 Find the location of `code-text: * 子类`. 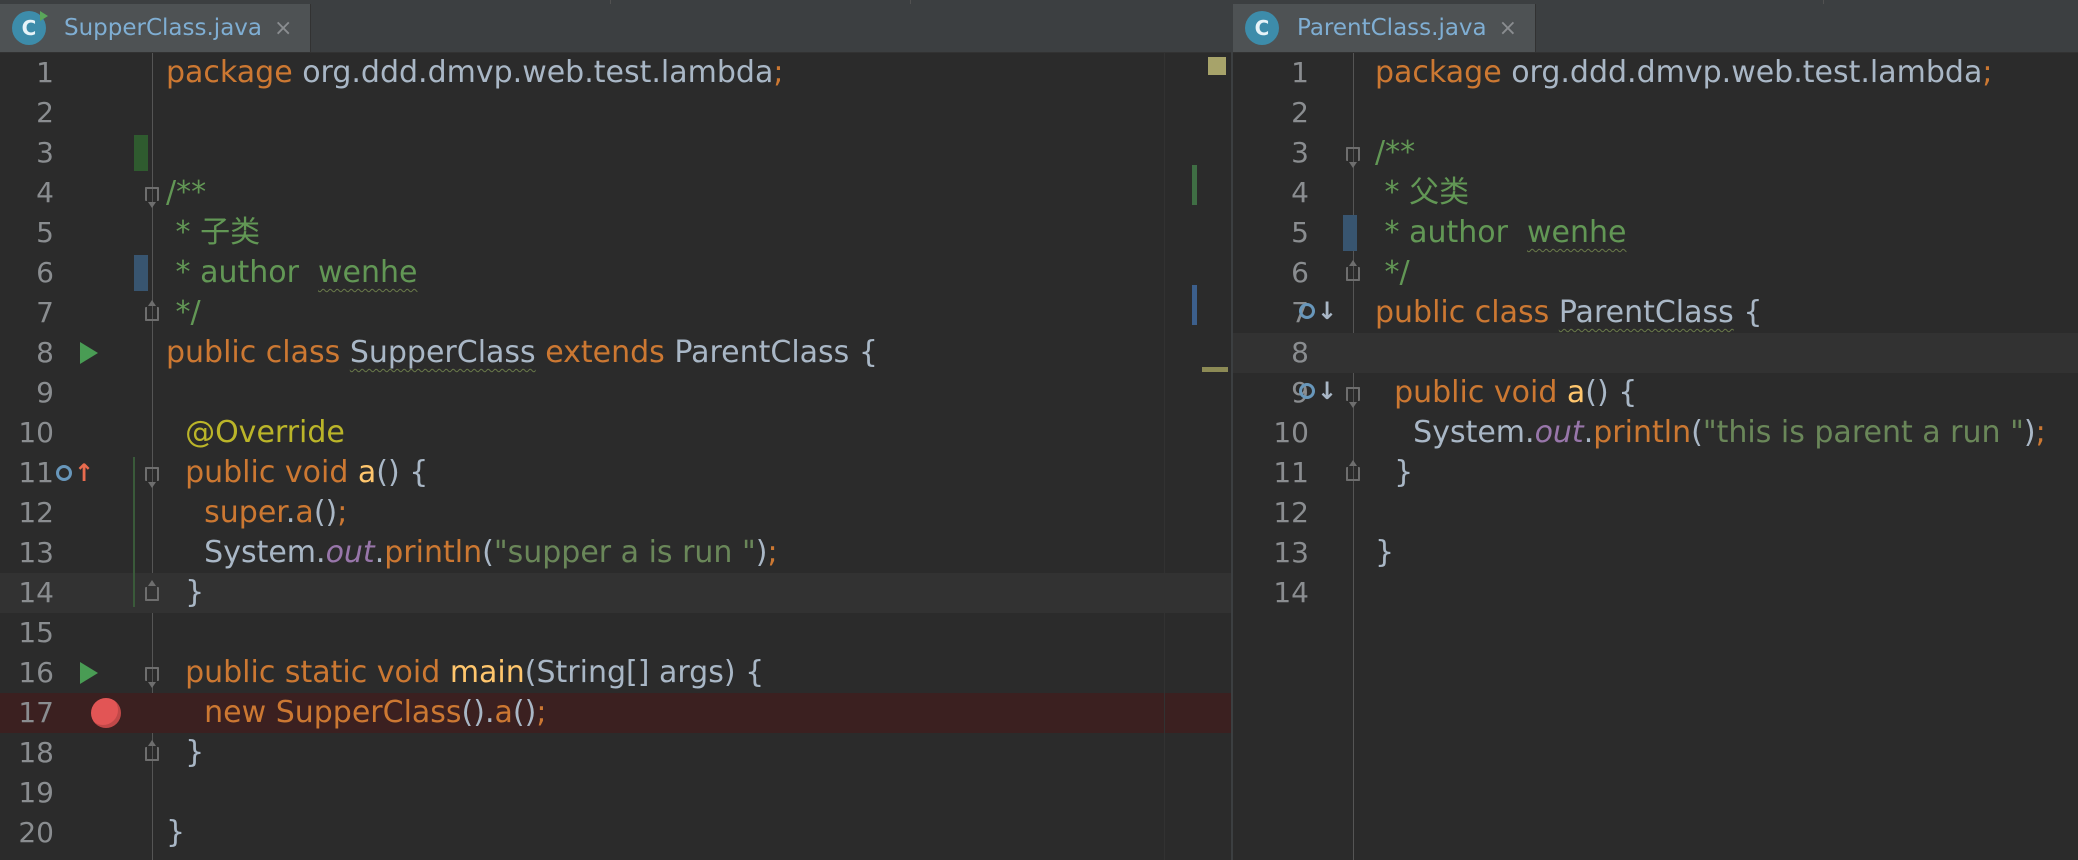

code-text: * 子类 is located at coordinates (213, 233).